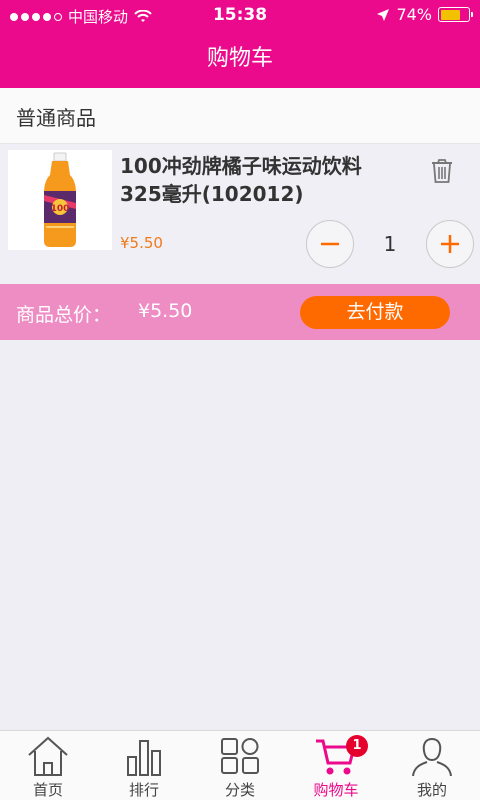  I want to click on status-bar: 中国移动 15:38 74%, so click(240, 15).